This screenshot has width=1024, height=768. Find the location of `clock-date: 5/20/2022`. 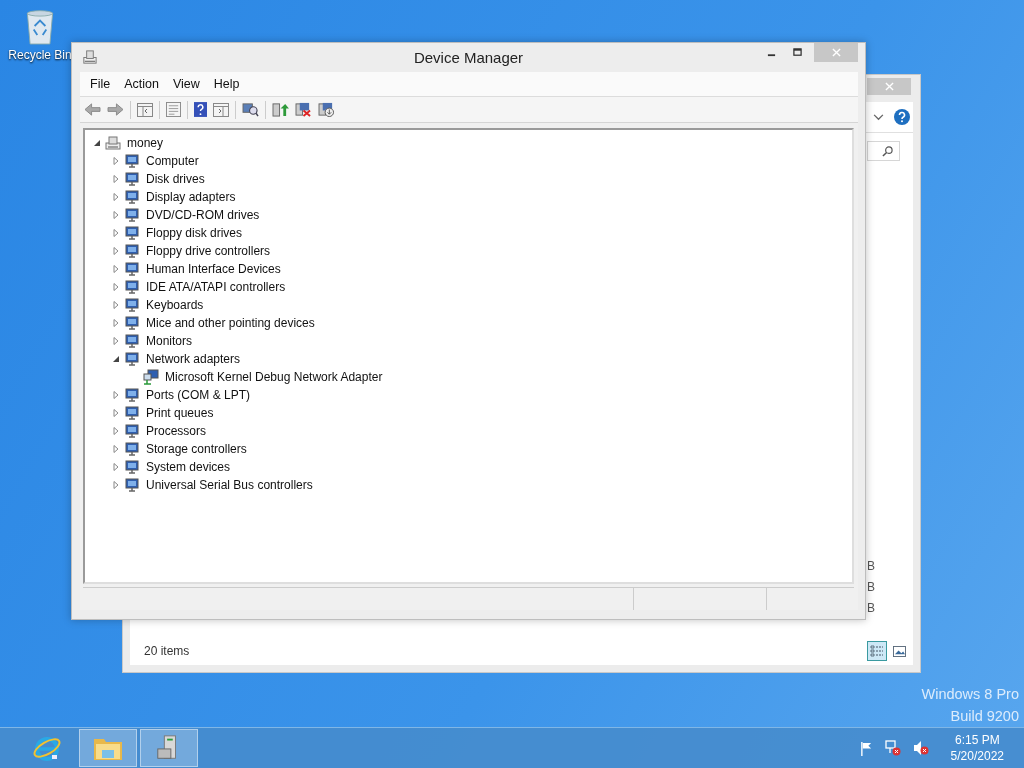

clock-date: 5/20/2022 is located at coordinates (977, 756).